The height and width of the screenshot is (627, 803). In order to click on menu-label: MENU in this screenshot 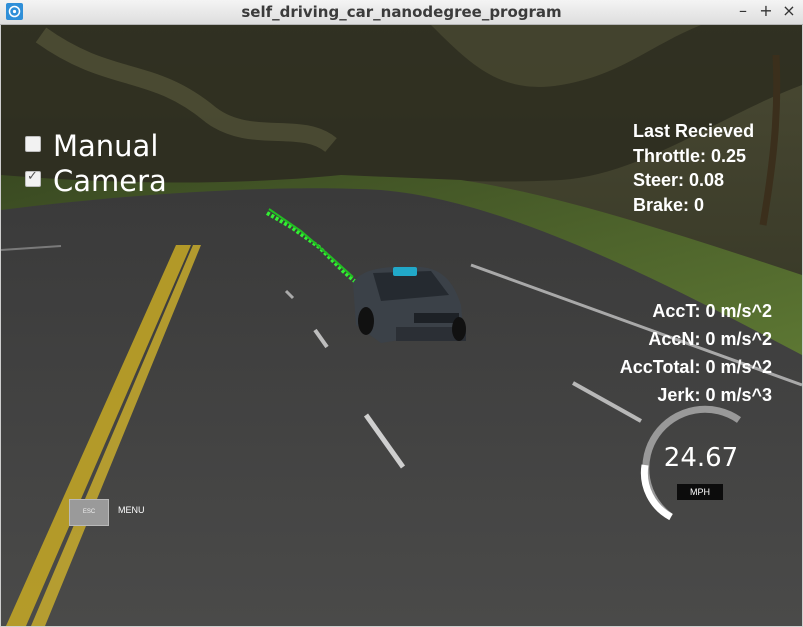, I will do `click(131, 510)`.